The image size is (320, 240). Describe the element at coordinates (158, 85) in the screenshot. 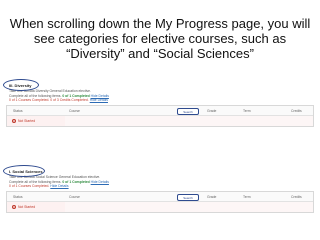

I see `section-header: III. Diversity` at that location.